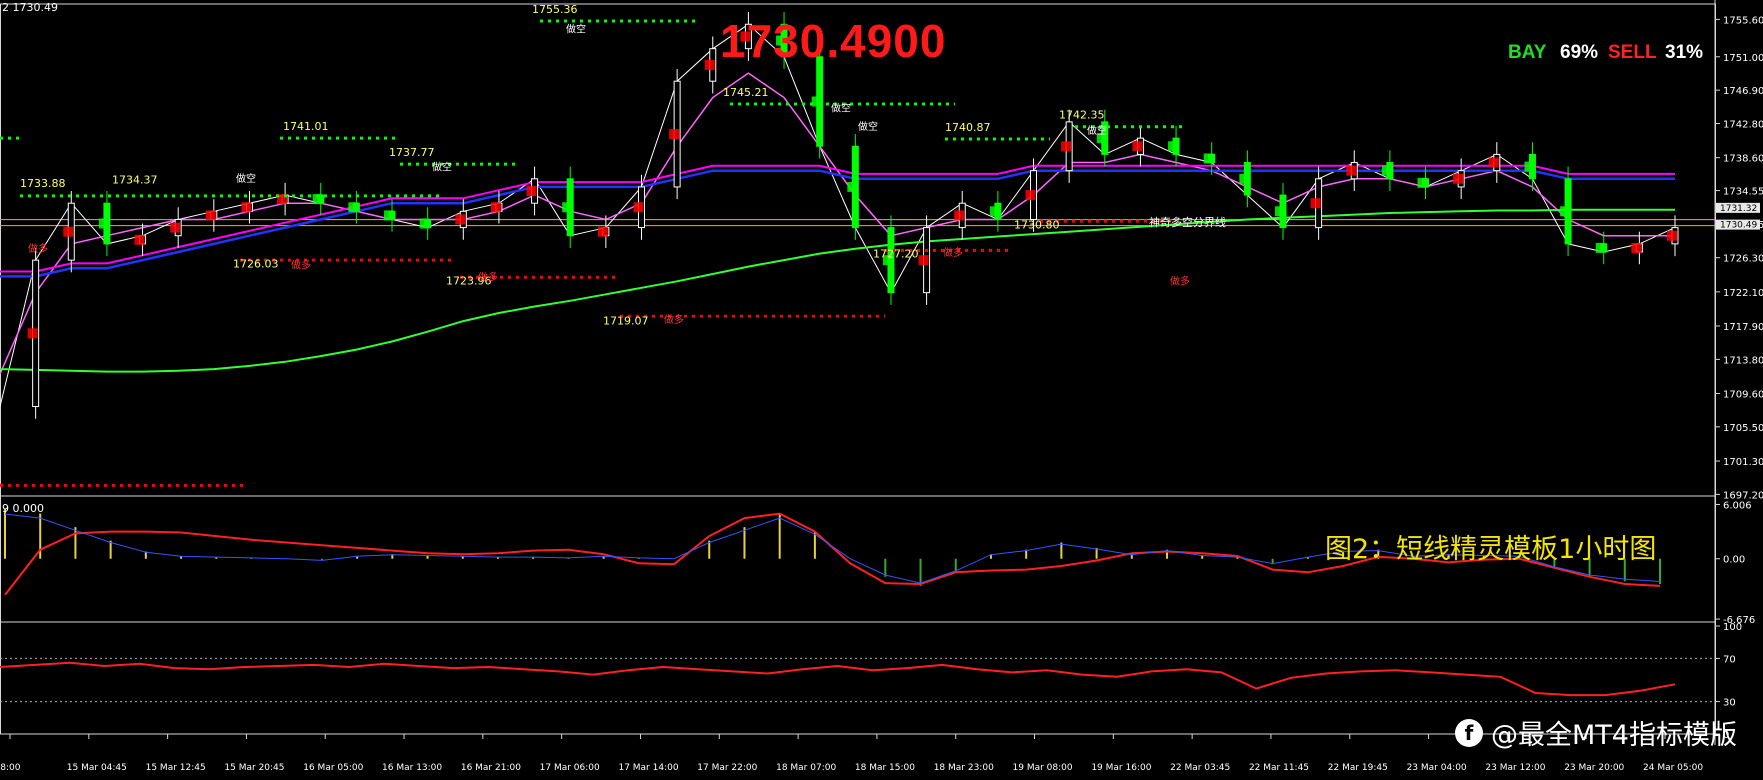  What do you see at coordinates (1437, 768) in the screenshot?
I see `x-tick-label: 23 Mar 04:00` at bounding box center [1437, 768].